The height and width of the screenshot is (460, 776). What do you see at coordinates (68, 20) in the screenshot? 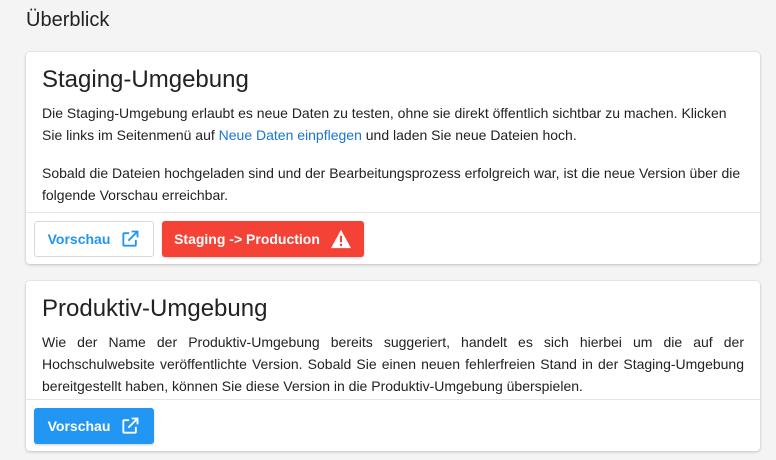
I see `page-title: Überblick` at bounding box center [68, 20].